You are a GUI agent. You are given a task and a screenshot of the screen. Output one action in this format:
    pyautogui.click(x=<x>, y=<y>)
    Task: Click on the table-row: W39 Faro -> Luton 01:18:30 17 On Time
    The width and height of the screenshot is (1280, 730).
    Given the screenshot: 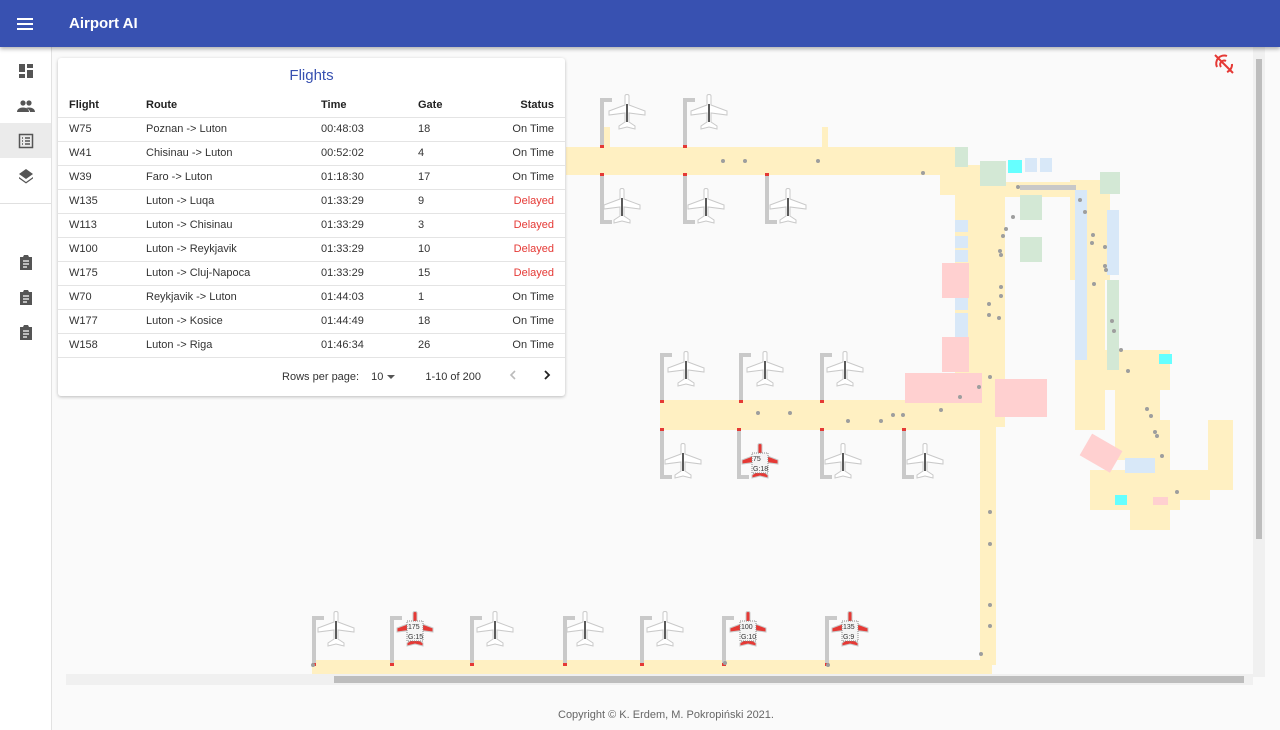 What is the action you would take?
    pyautogui.click(x=311, y=176)
    